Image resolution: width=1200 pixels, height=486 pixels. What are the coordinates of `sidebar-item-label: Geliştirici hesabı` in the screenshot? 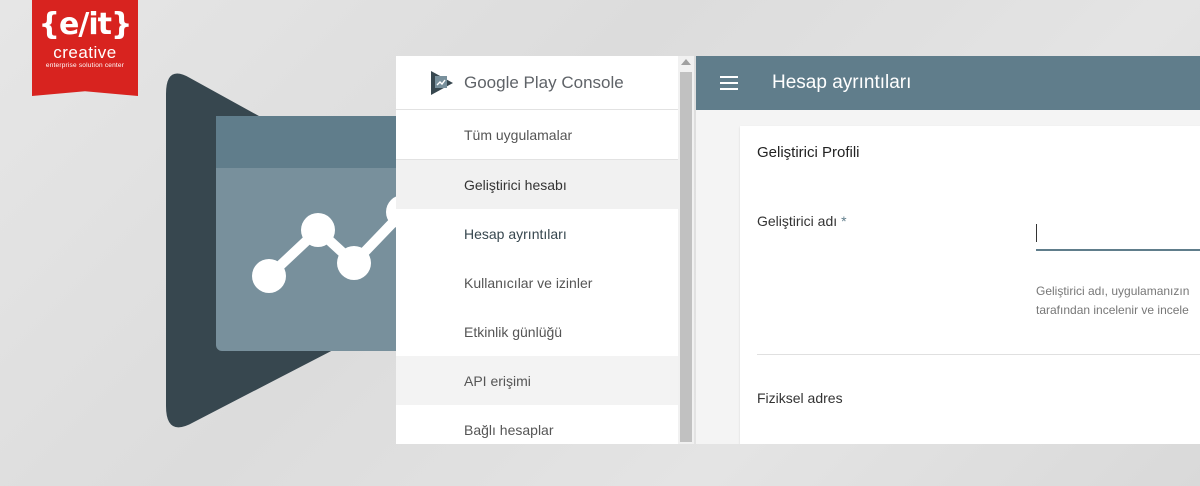 It's located at (515, 184).